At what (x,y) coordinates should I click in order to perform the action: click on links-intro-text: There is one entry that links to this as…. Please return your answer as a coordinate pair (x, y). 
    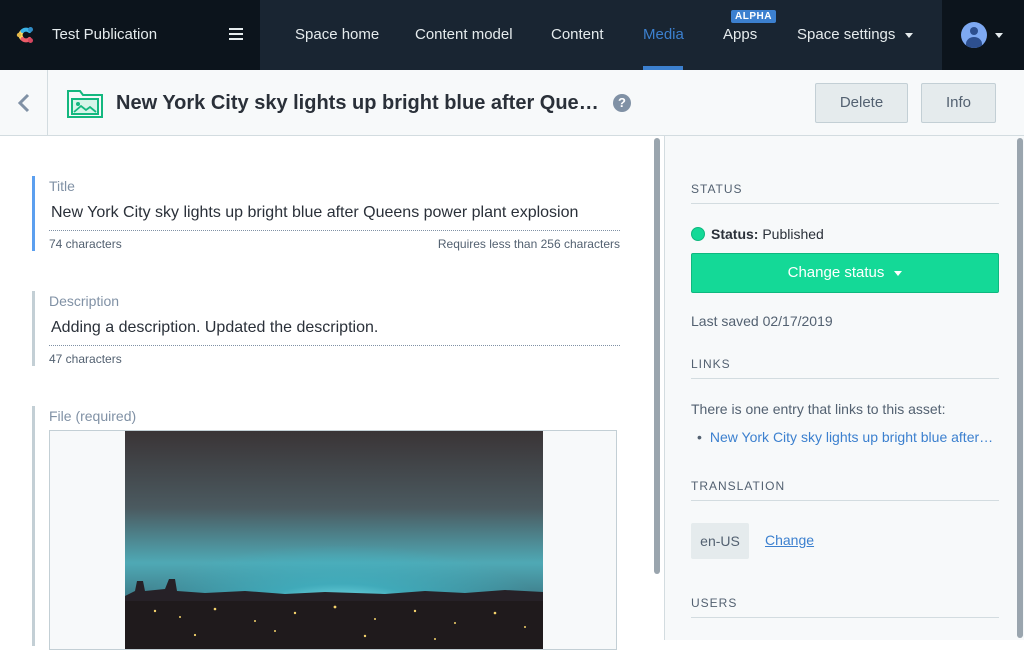
    Looking at the image, I should click on (818, 409).